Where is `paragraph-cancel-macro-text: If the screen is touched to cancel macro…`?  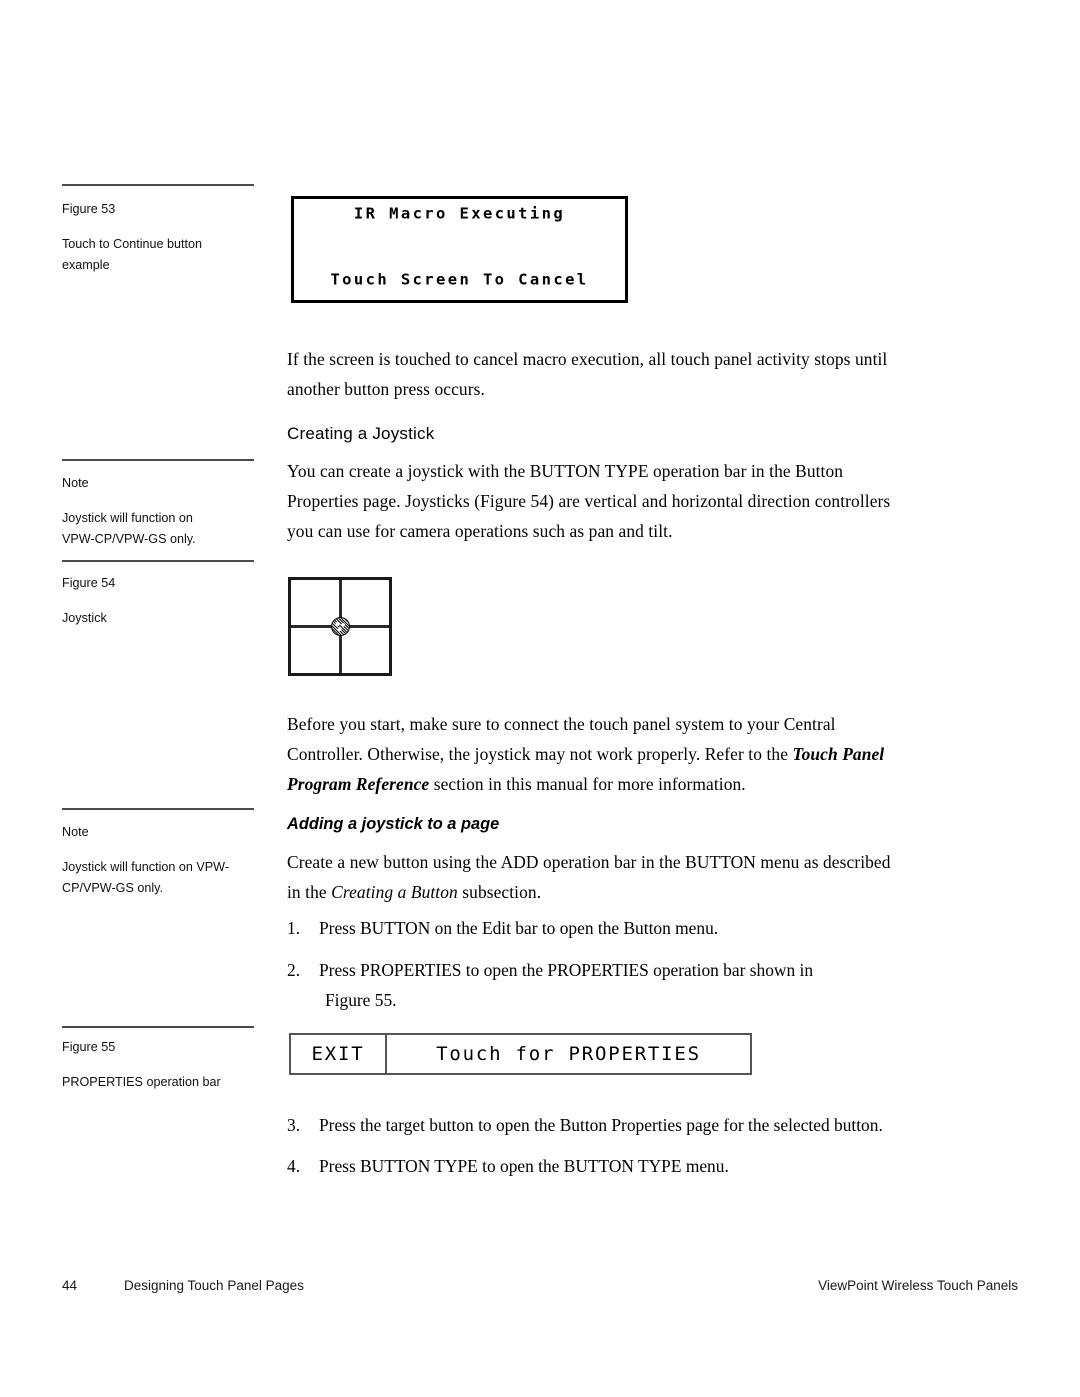
paragraph-cancel-macro-text: If the screen is touched to cancel macro… is located at coordinates (612, 374).